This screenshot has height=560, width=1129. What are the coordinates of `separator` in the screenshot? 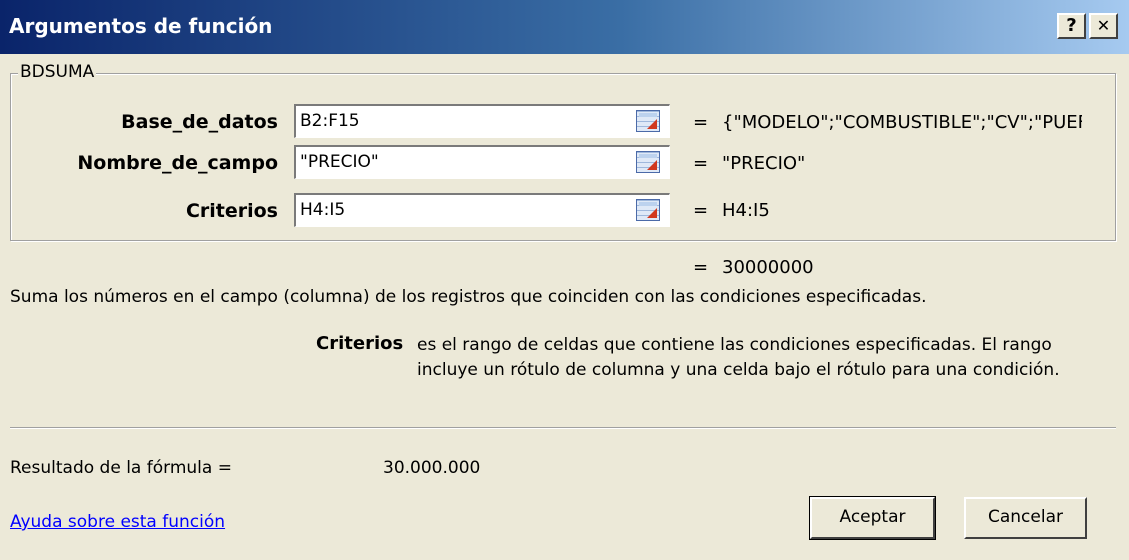 It's located at (563, 428).